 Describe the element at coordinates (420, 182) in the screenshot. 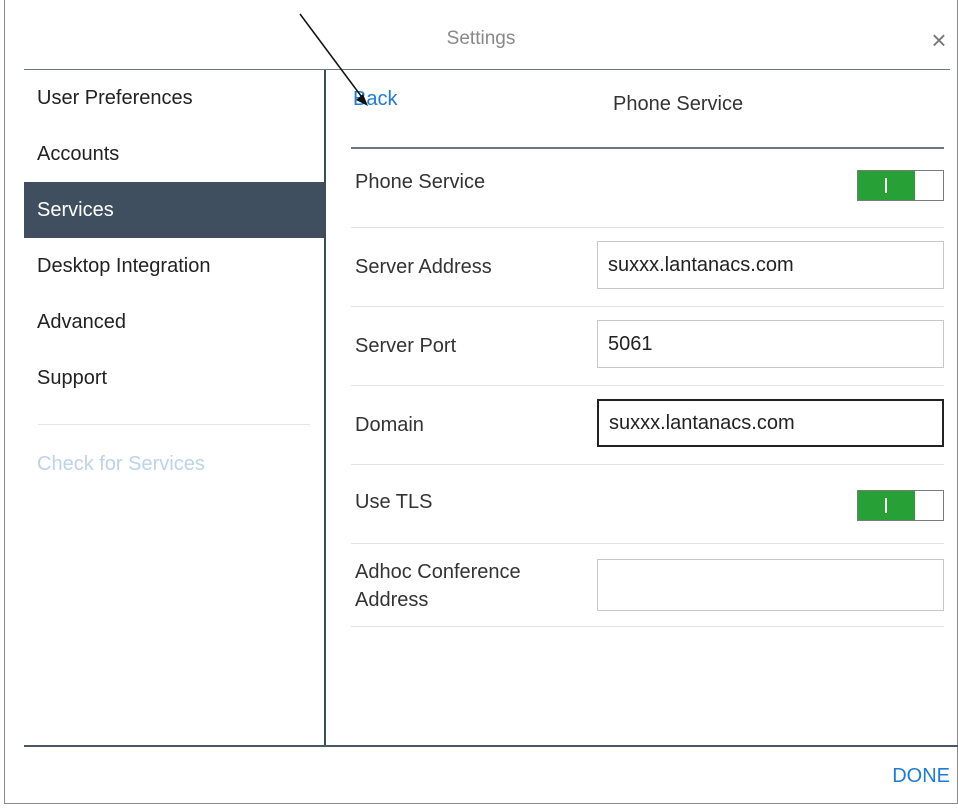

I see `phone-service-label: Phone Service` at that location.